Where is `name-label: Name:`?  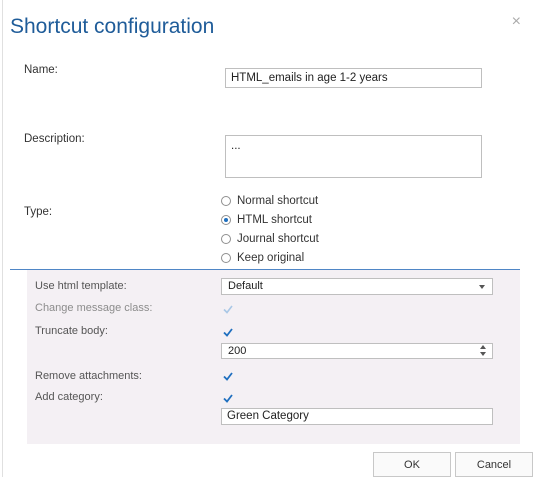
name-label: Name: is located at coordinates (41, 70).